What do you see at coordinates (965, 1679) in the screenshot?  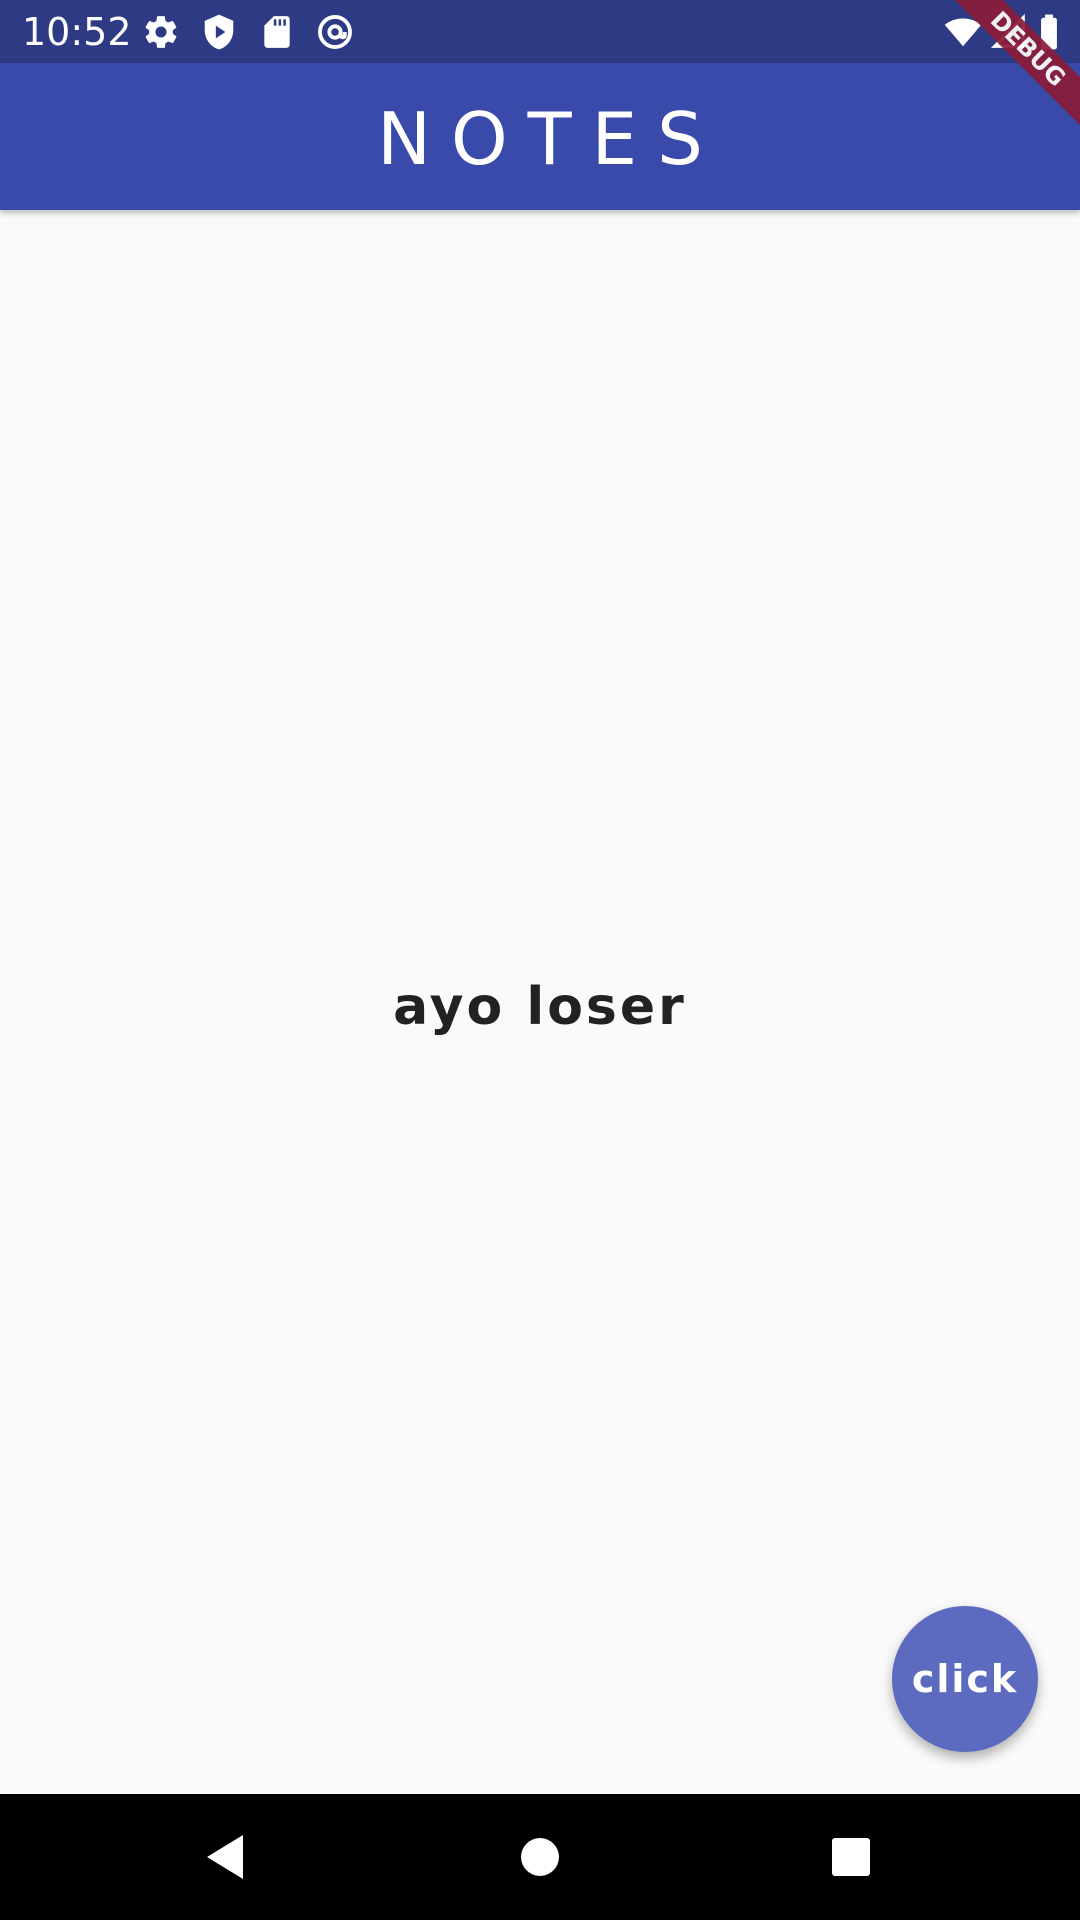 I see `click-fab-button: click` at bounding box center [965, 1679].